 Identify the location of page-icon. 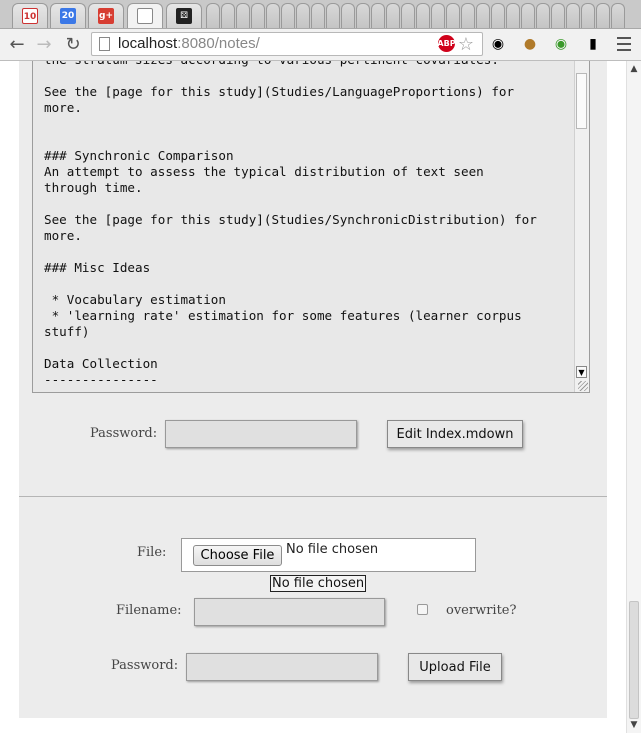
(104, 44).